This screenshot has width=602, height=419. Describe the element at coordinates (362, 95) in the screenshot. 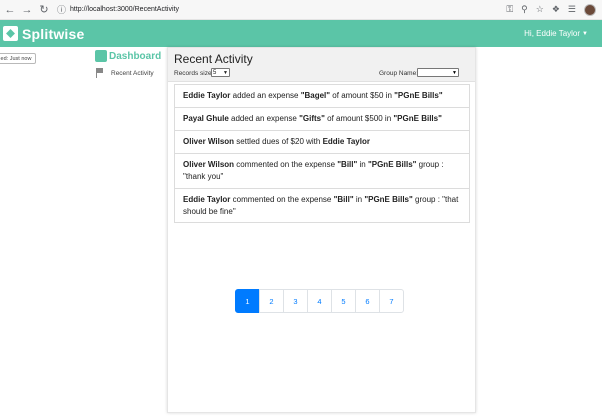

I see `activity-text: of amount $50 in` at that location.